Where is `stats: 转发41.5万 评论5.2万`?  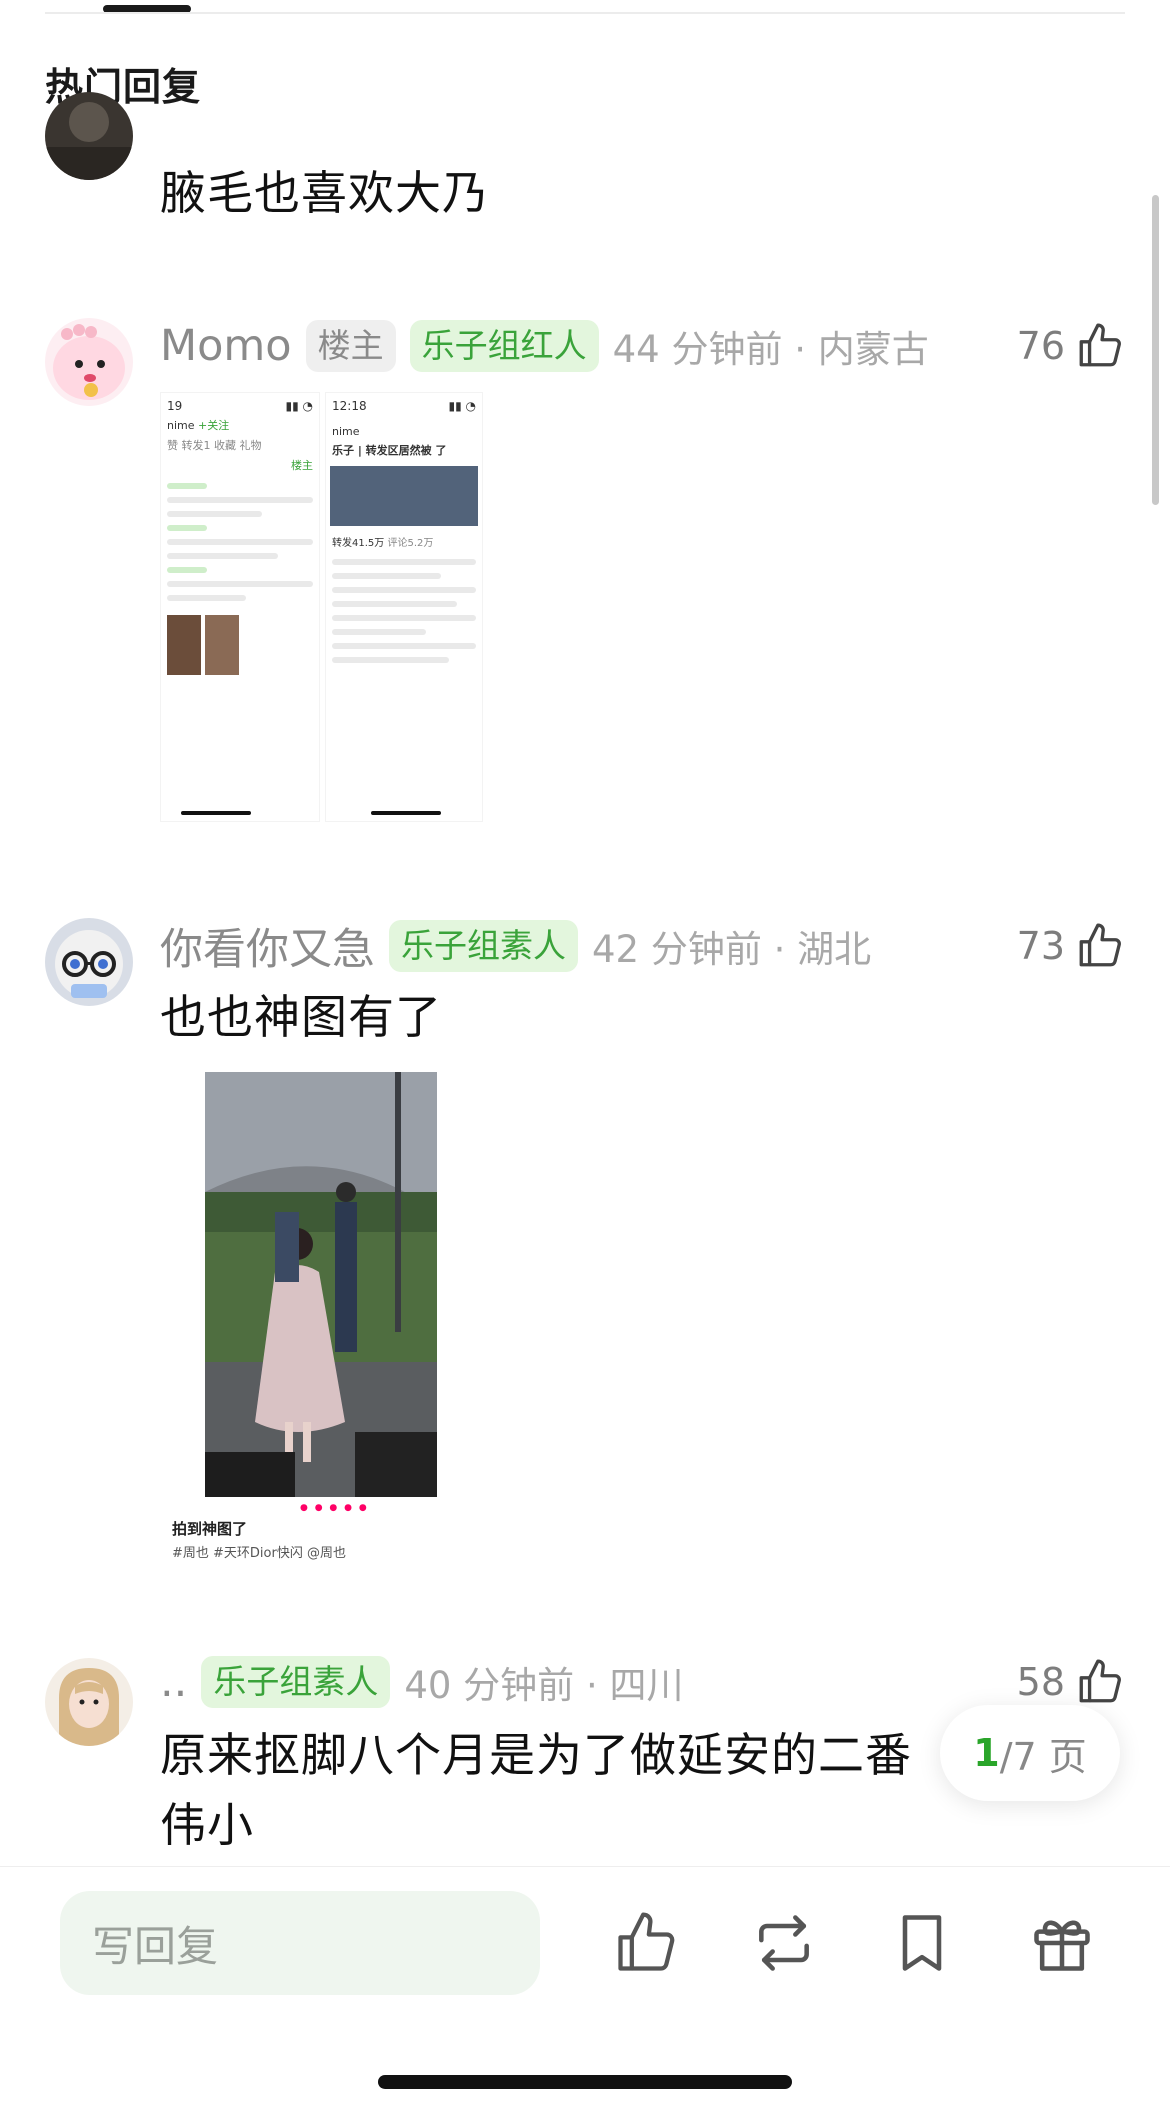
stats: 转发41.5万 评论5.2万 is located at coordinates (383, 543).